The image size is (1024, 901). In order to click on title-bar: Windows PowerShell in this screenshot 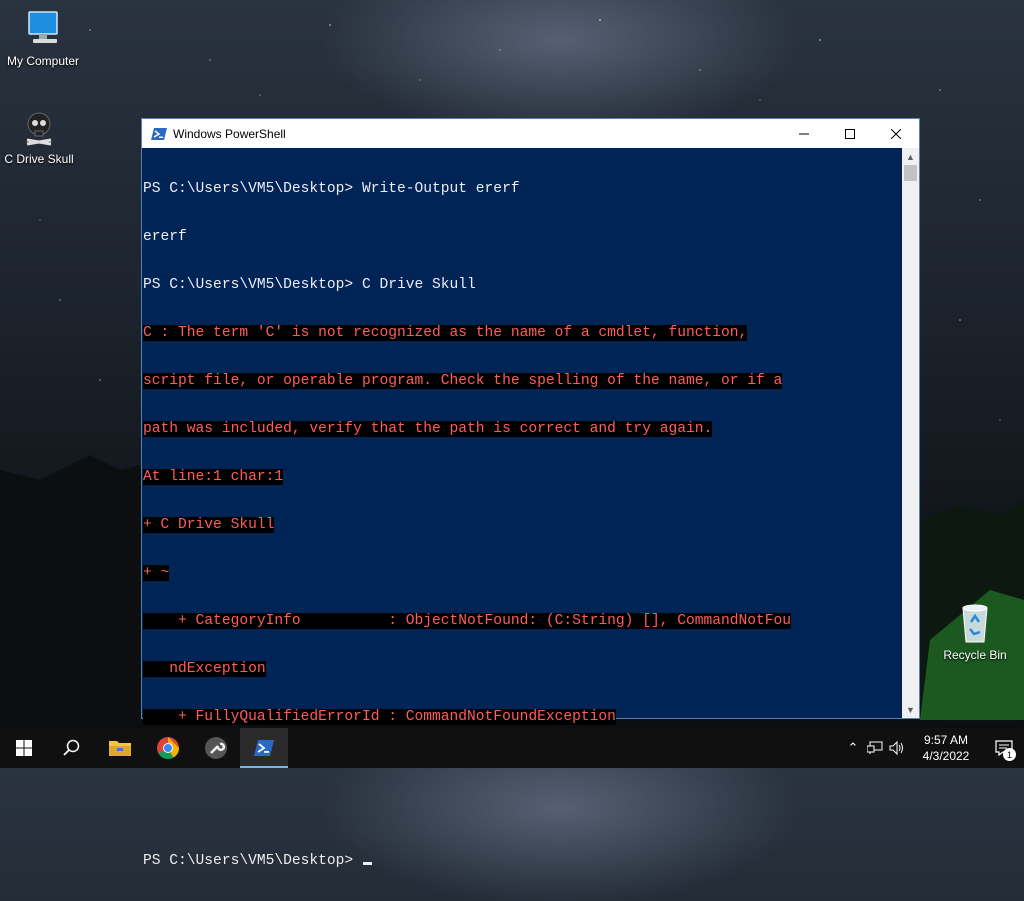, I will do `click(530, 133)`.